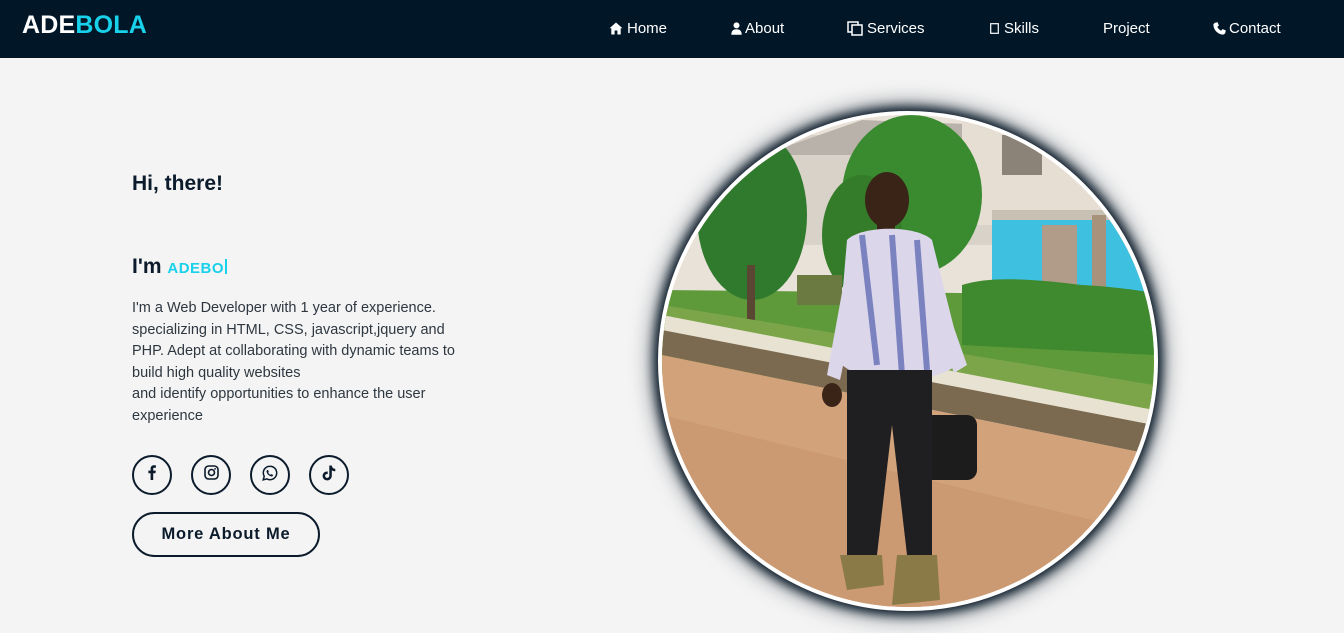 The width and height of the screenshot is (1344, 633). Describe the element at coordinates (736, 28) in the screenshot. I see `user-icon` at that location.